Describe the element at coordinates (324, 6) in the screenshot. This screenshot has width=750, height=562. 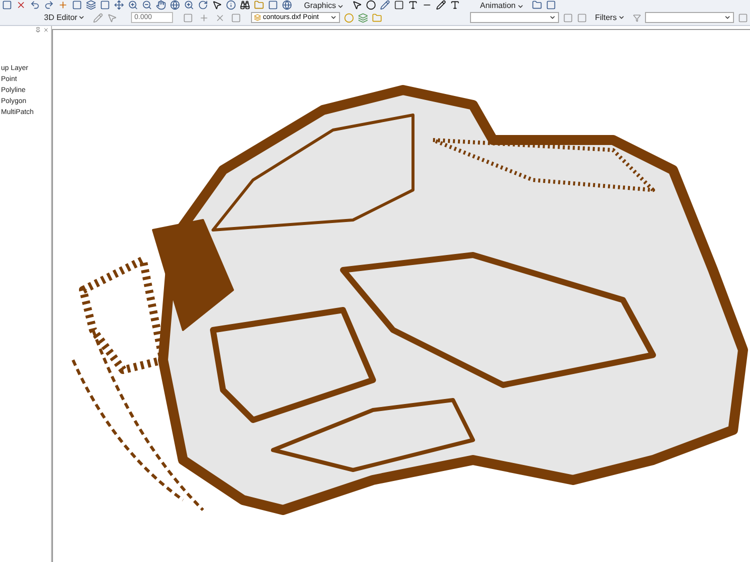
I see `graphics-menu: Graphics` at that location.